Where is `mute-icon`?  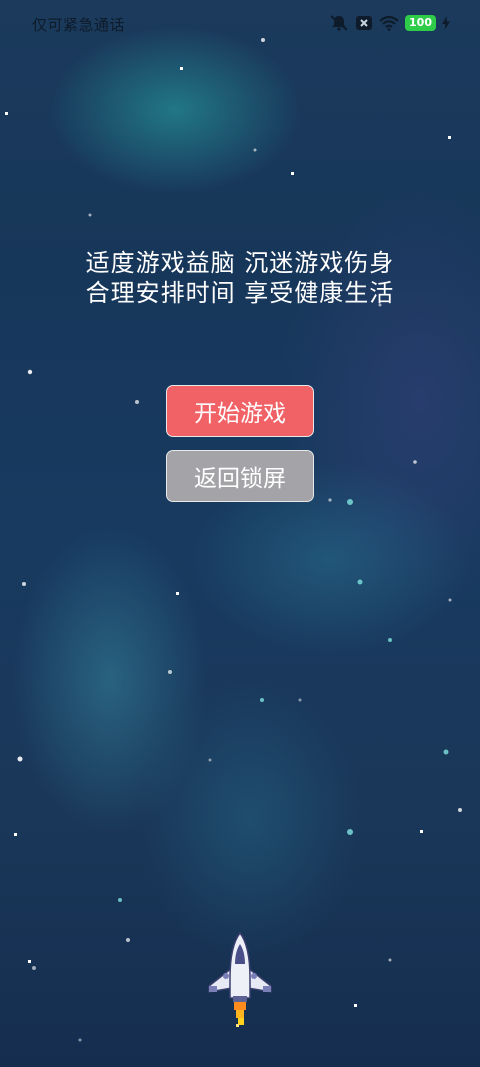
mute-icon is located at coordinates (339, 23).